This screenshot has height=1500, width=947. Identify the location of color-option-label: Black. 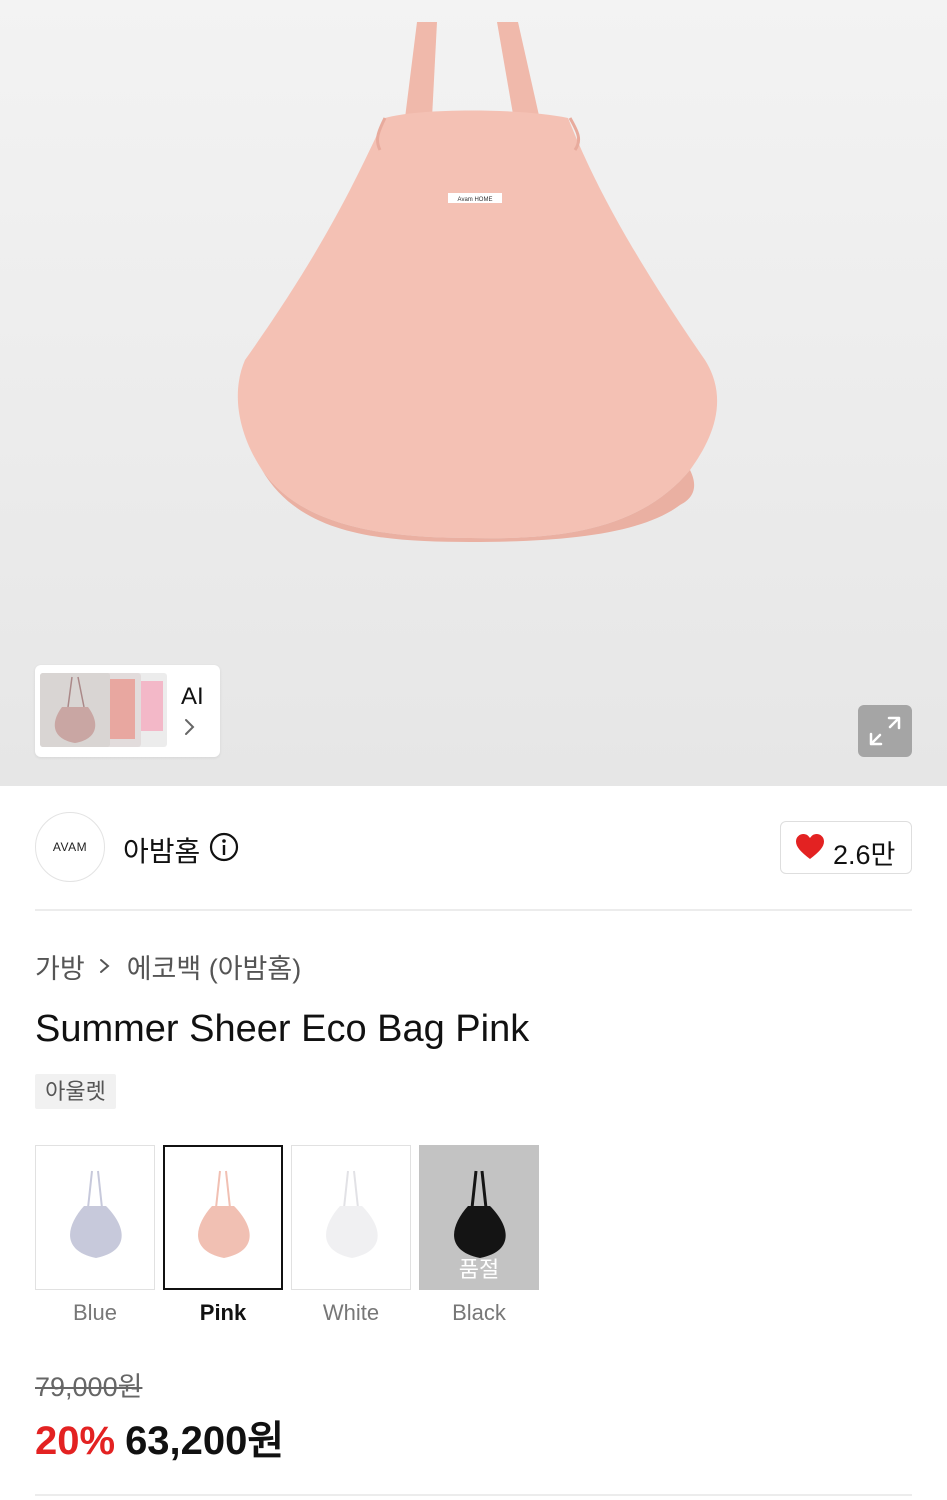
(479, 1312).